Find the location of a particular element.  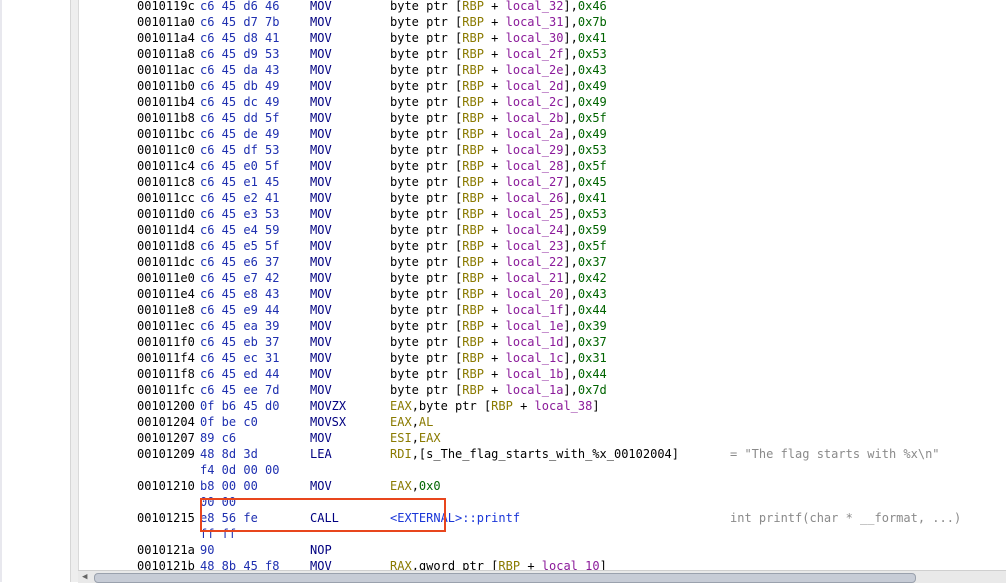

instruction-operands: byte ptr [RBP + local_28],0x5f is located at coordinates (498, 166).